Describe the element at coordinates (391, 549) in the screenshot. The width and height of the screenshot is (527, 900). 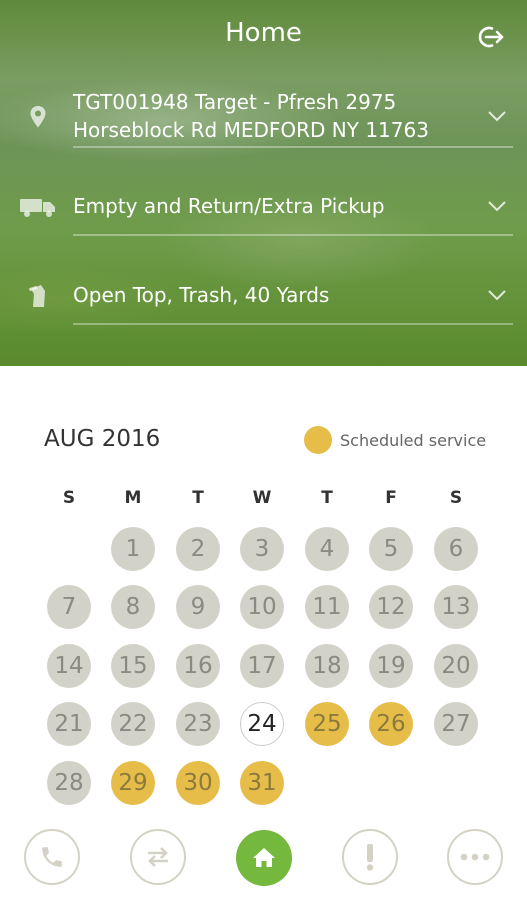
I see `calendar-day: 5` at that location.